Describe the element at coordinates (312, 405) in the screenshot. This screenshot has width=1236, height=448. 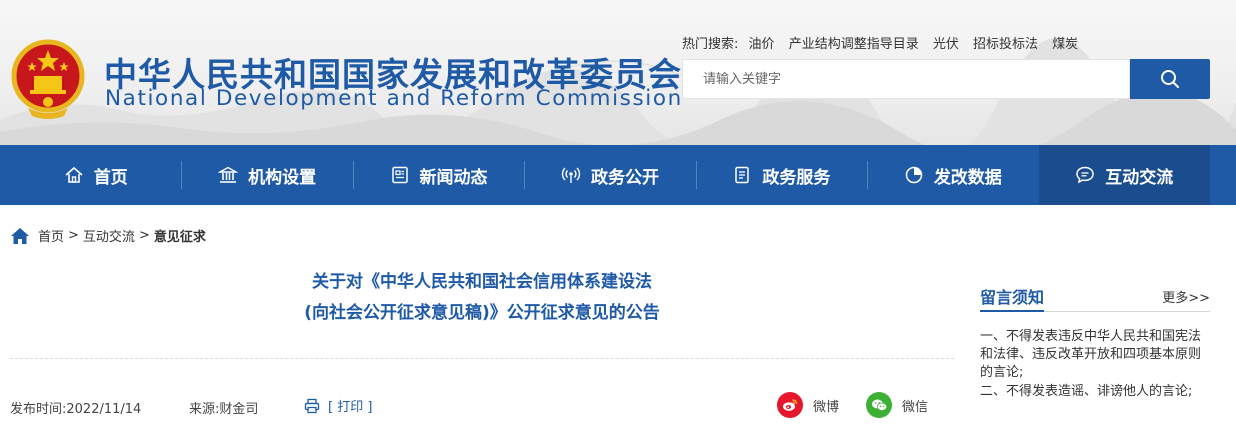
I see `printer-icon` at that location.